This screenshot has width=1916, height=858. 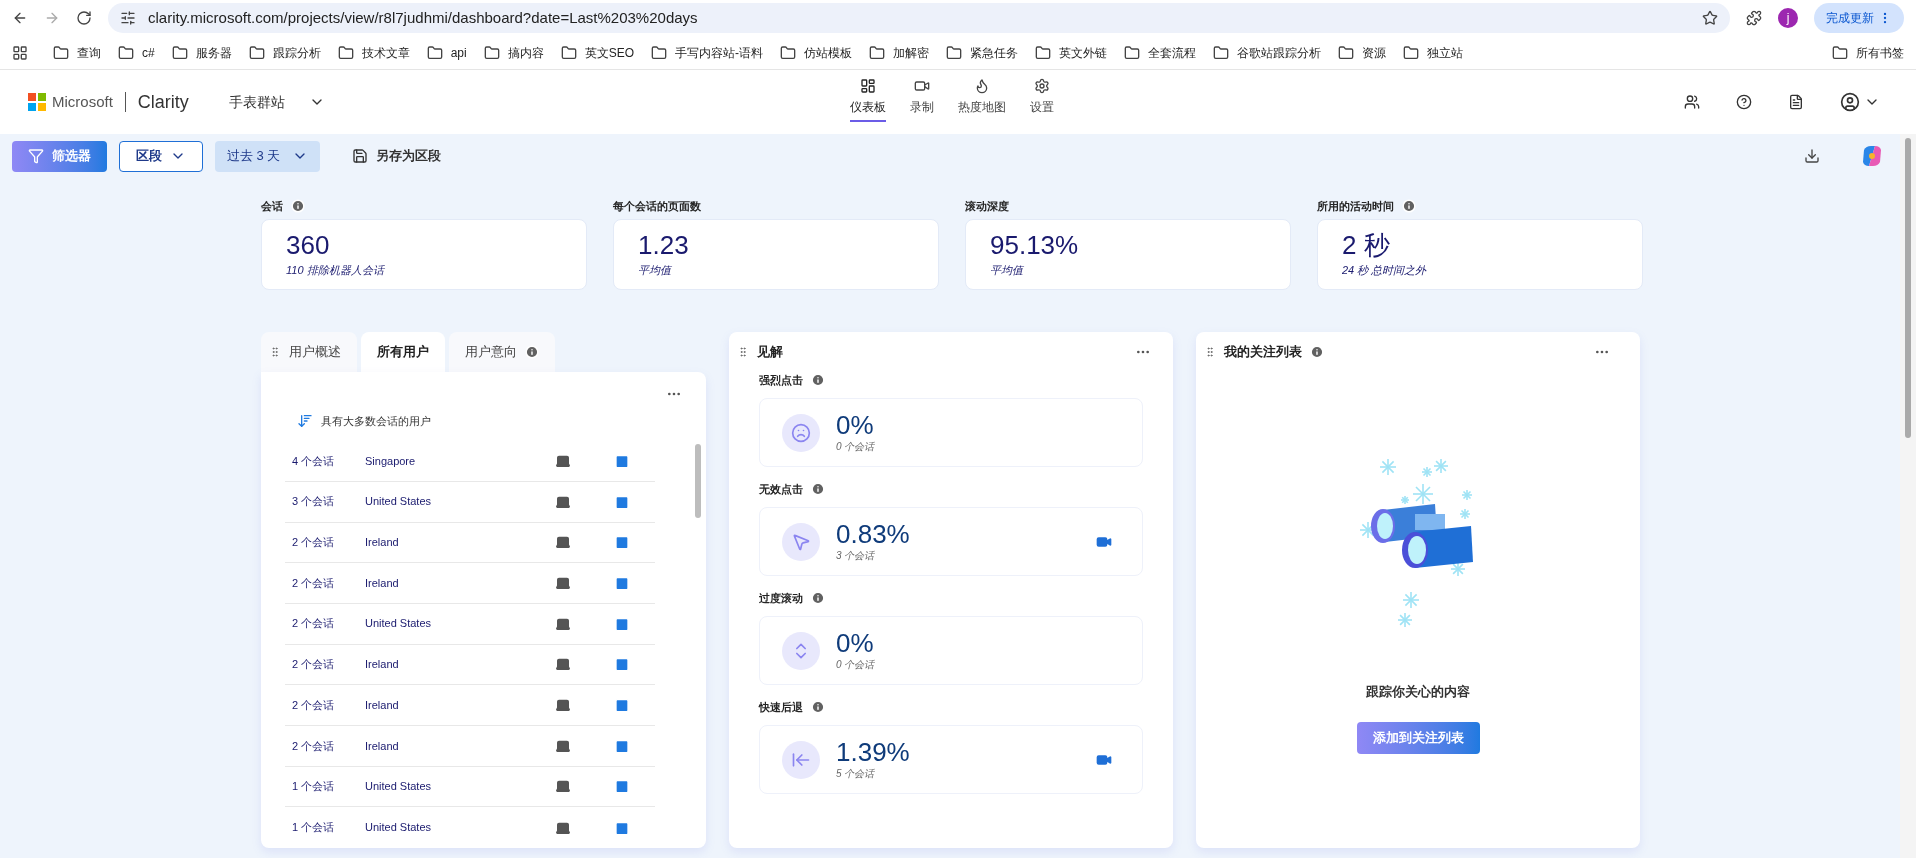 I want to click on user-row: 4 个会话 Singapore, so click(x=470, y=461).